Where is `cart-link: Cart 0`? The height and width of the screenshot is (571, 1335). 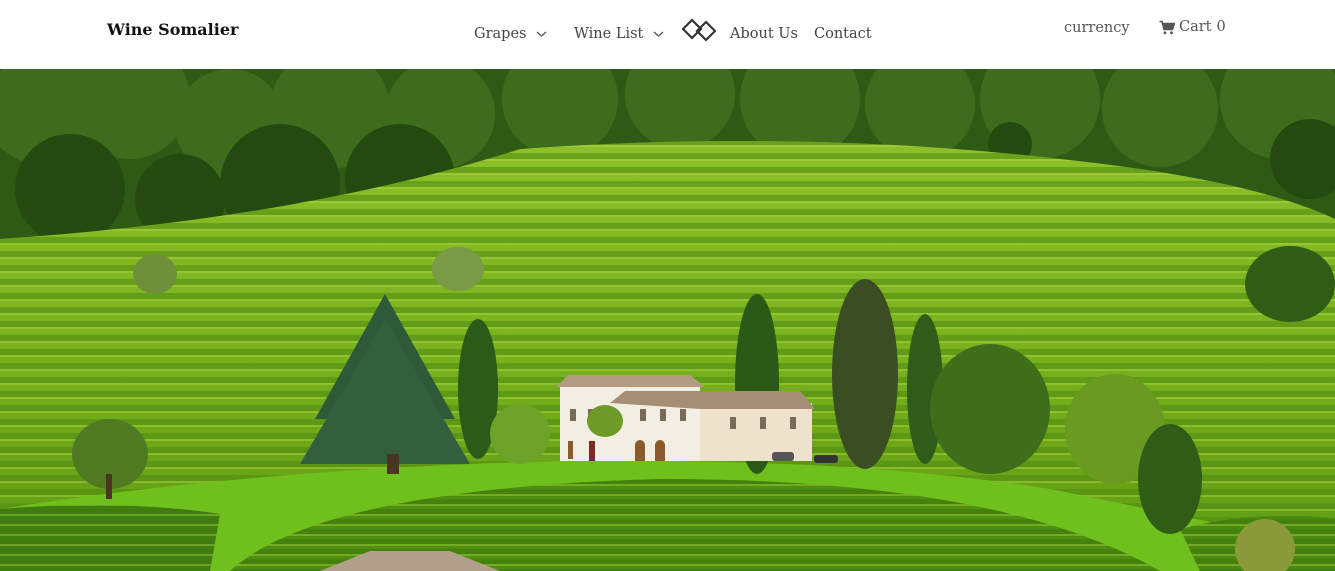 cart-link: Cart 0 is located at coordinates (1192, 27).